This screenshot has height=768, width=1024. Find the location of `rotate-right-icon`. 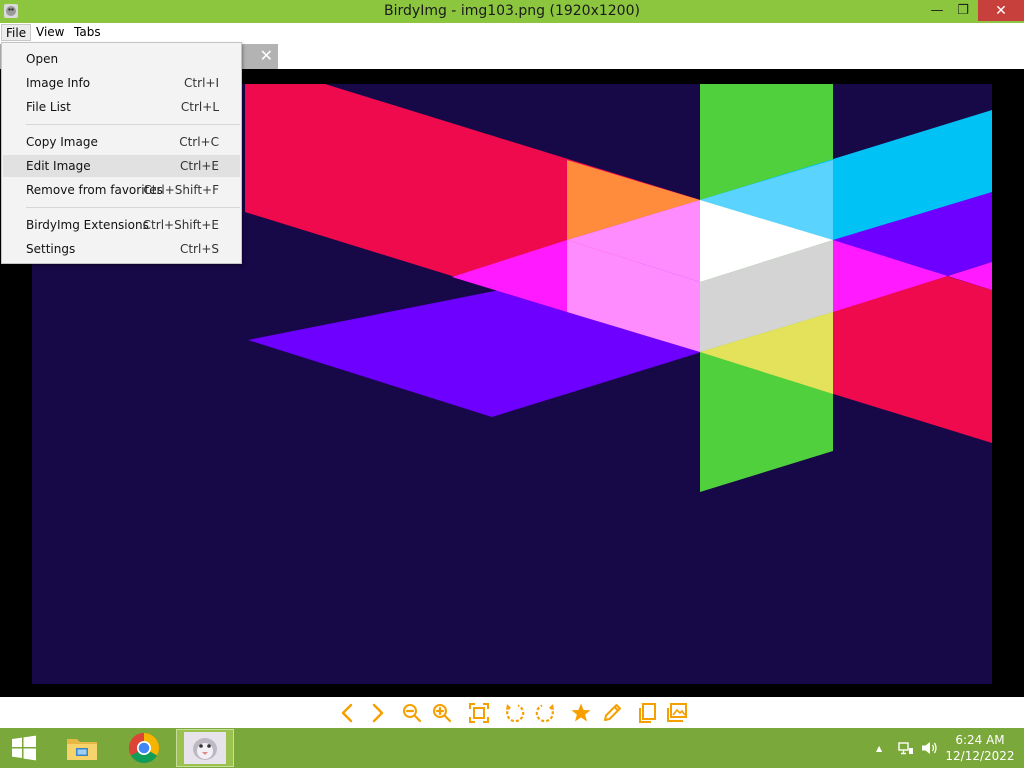

rotate-right-icon is located at coordinates (545, 713).